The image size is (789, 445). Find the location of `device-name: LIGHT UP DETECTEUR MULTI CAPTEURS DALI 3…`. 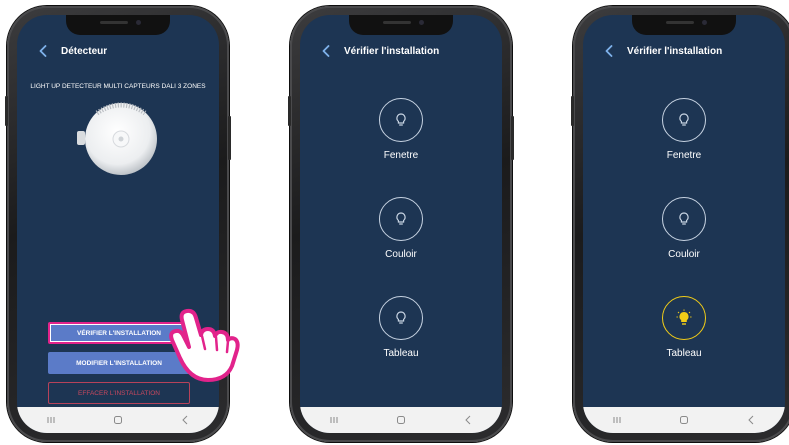

device-name: LIGHT UP DETECTEUR MULTI CAPTEURS DALI 3… is located at coordinates (118, 86).